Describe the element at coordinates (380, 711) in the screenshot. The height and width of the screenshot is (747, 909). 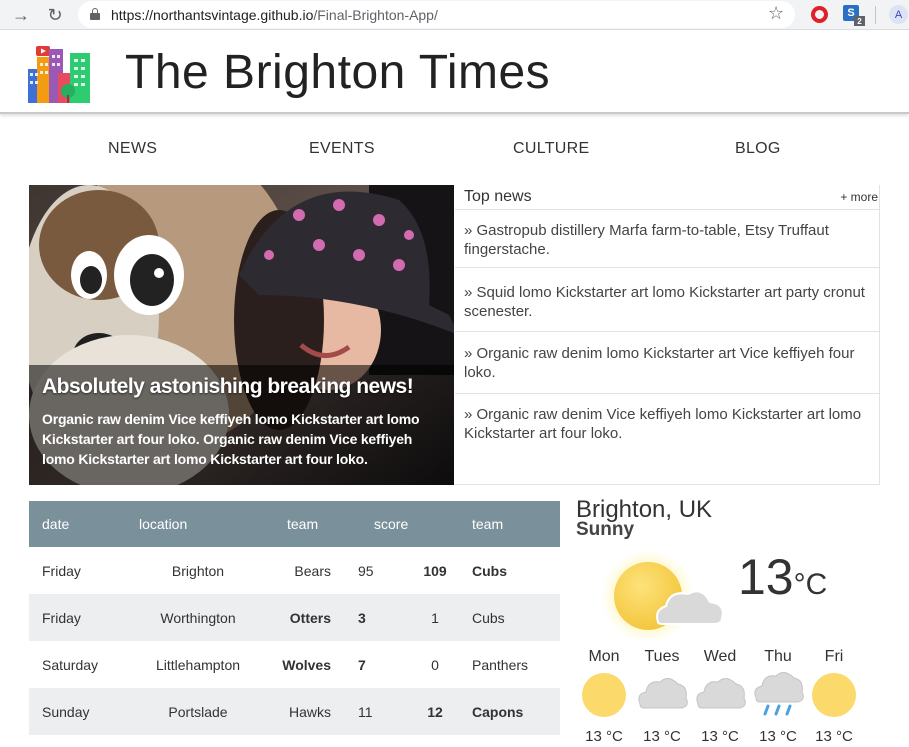
I see `cell-score-home: 11` at that location.